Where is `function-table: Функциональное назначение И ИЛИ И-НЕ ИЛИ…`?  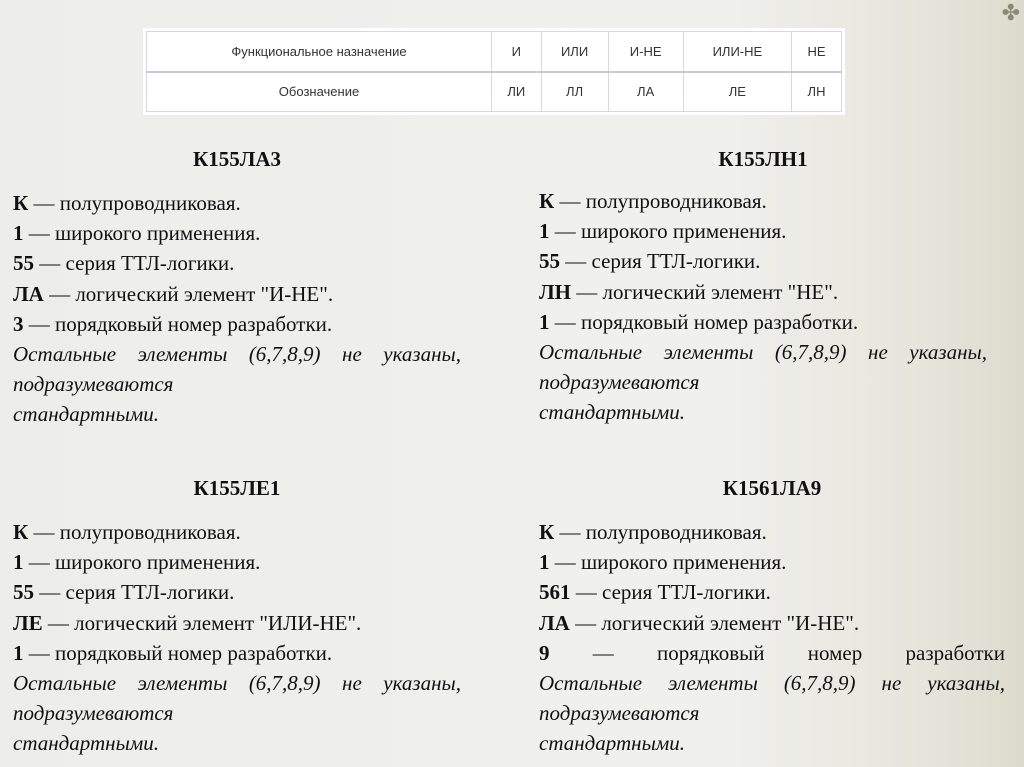 function-table: Функциональное назначение И ИЛИ И-НЕ ИЛИ… is located at coordinates (494, 71).